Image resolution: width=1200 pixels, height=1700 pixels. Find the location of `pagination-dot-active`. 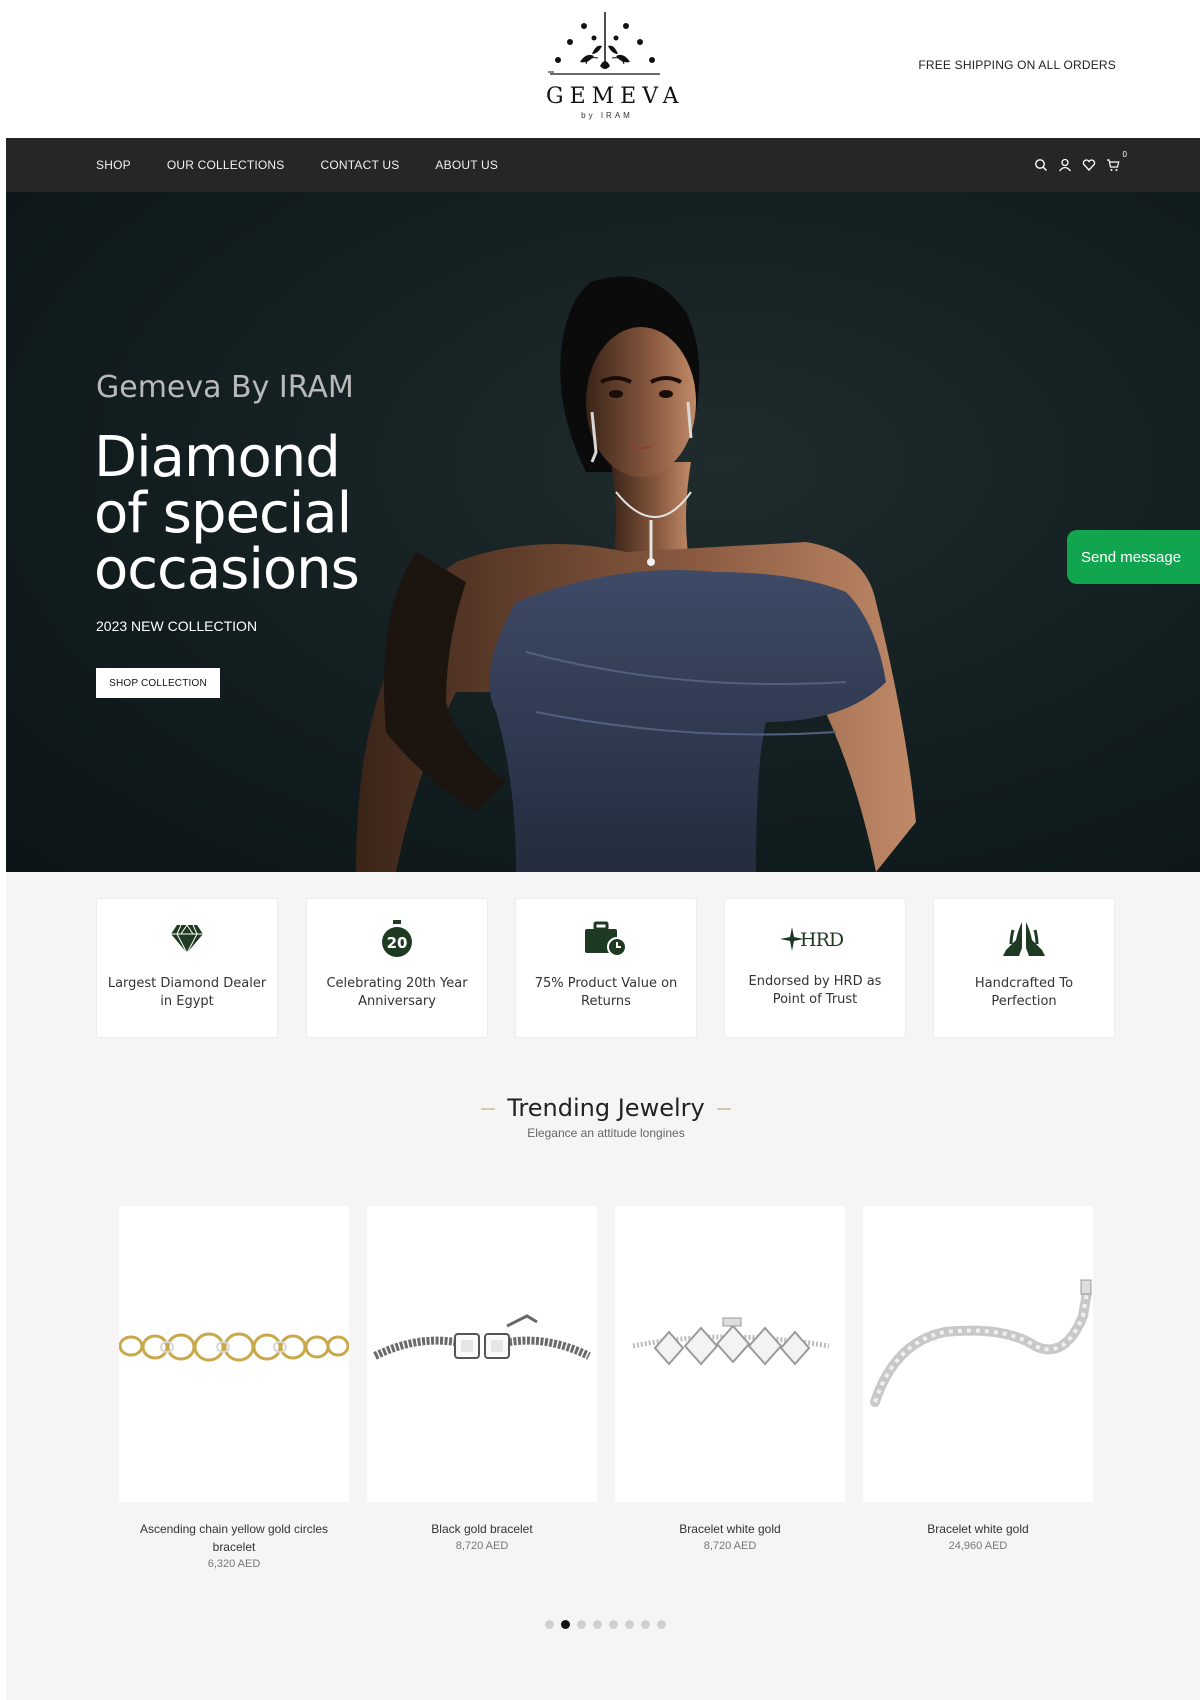

pagination-dot-active is located at coordinates (565, 1624).